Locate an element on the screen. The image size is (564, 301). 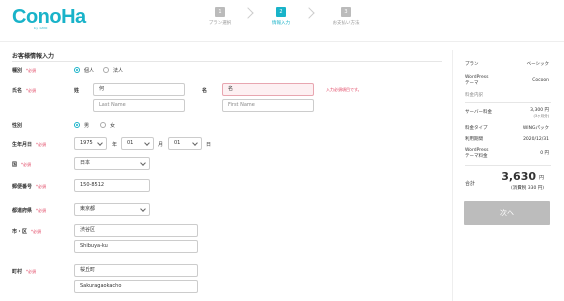
country-value: 日本 is located at coordinates (85, 163).